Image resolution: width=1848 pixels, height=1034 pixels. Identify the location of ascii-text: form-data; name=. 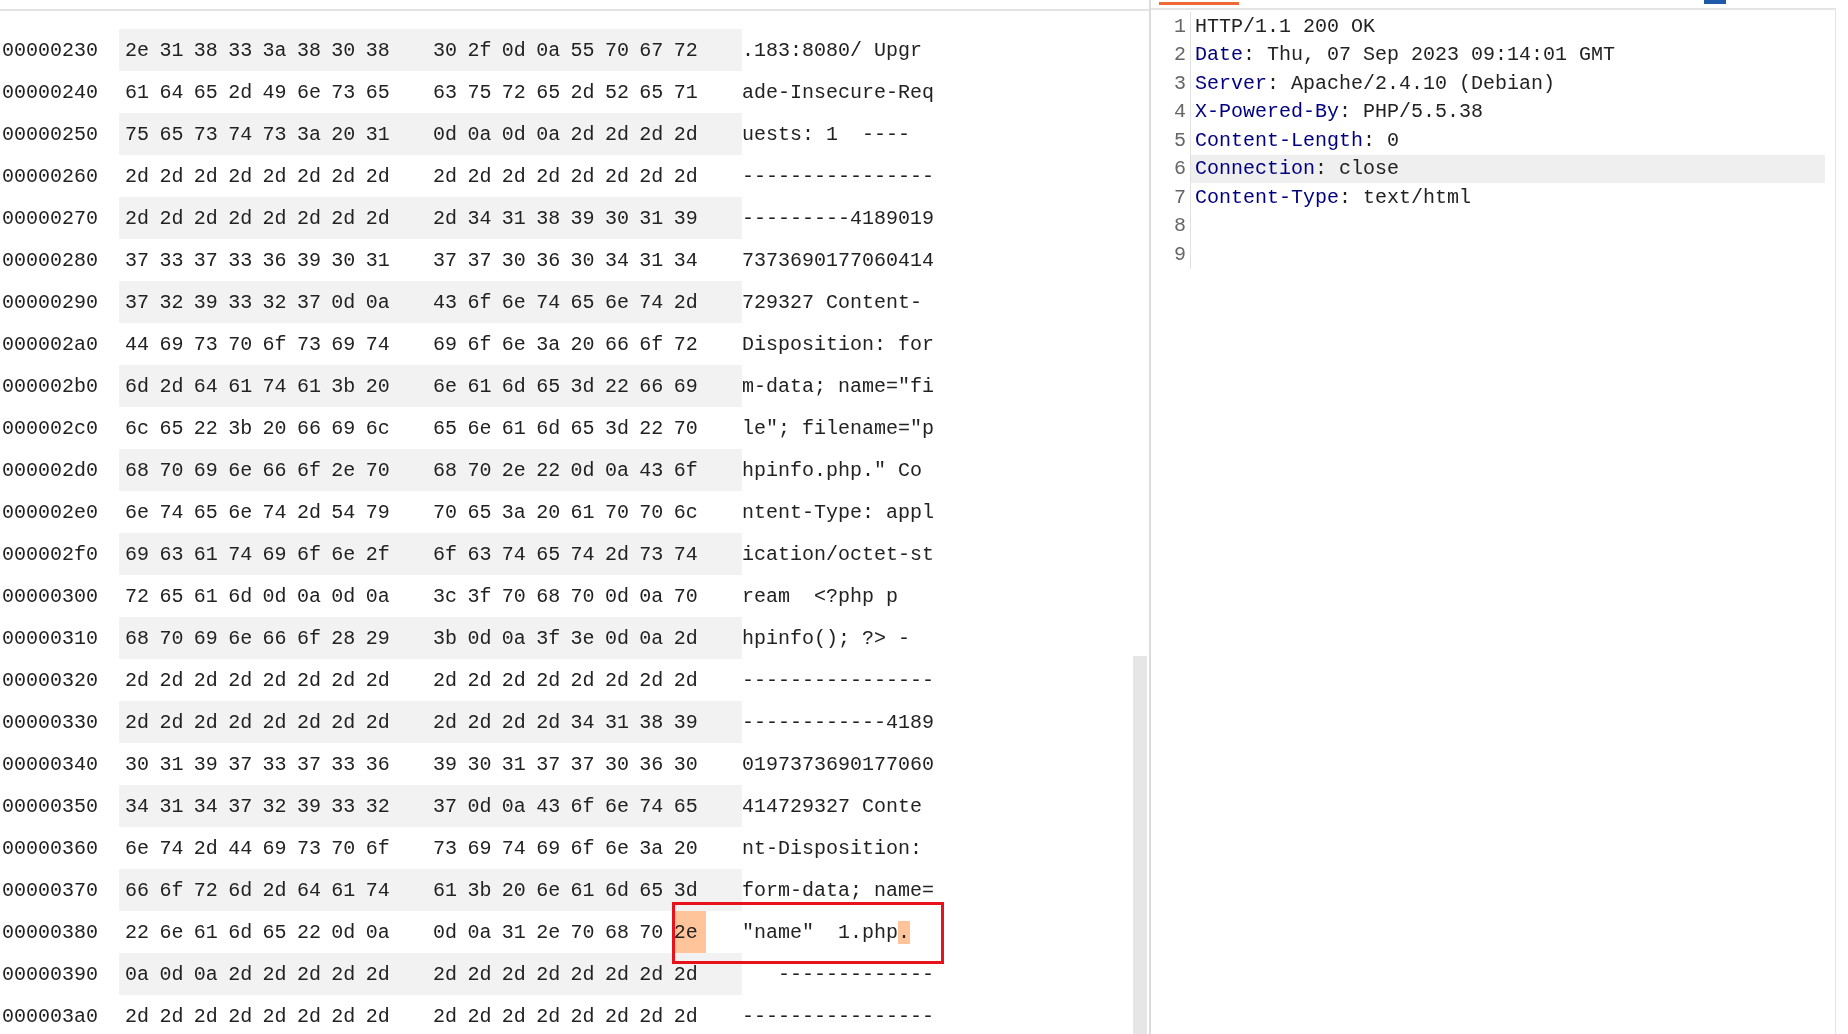
(838, 890).